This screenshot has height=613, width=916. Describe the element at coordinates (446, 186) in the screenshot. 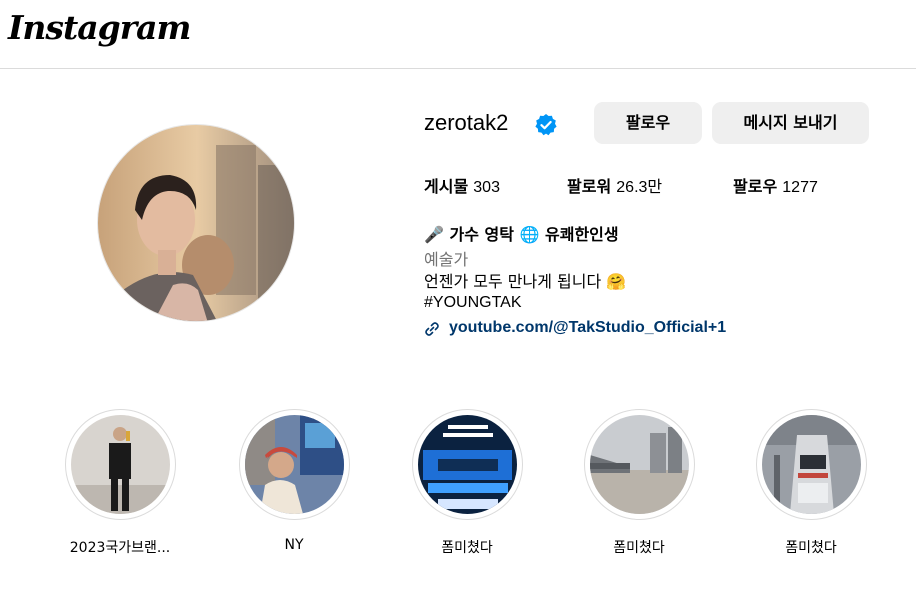

I see `stat-label: 게시물` at that location.